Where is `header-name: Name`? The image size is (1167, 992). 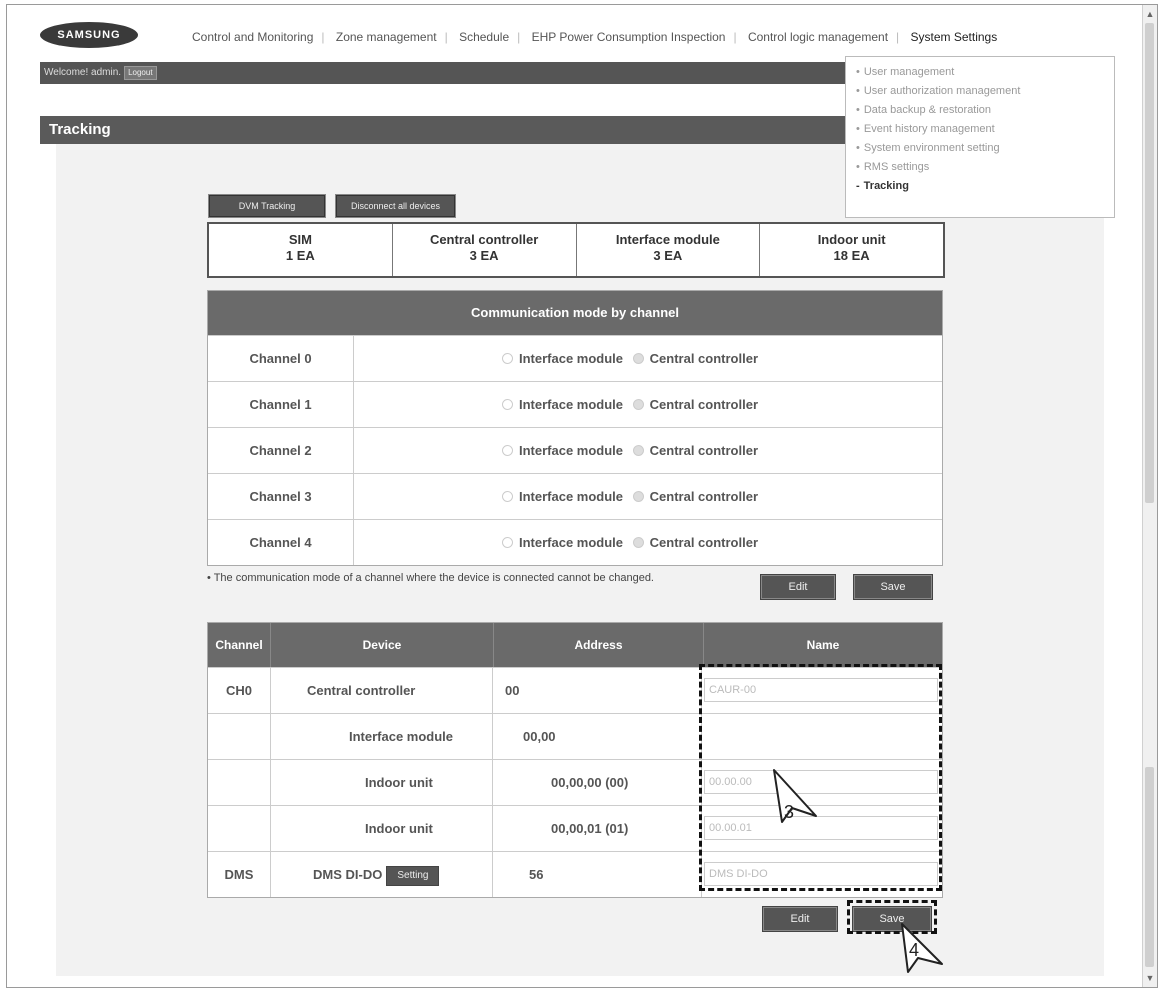 header-name: Name is located at coordinates (823, 645).